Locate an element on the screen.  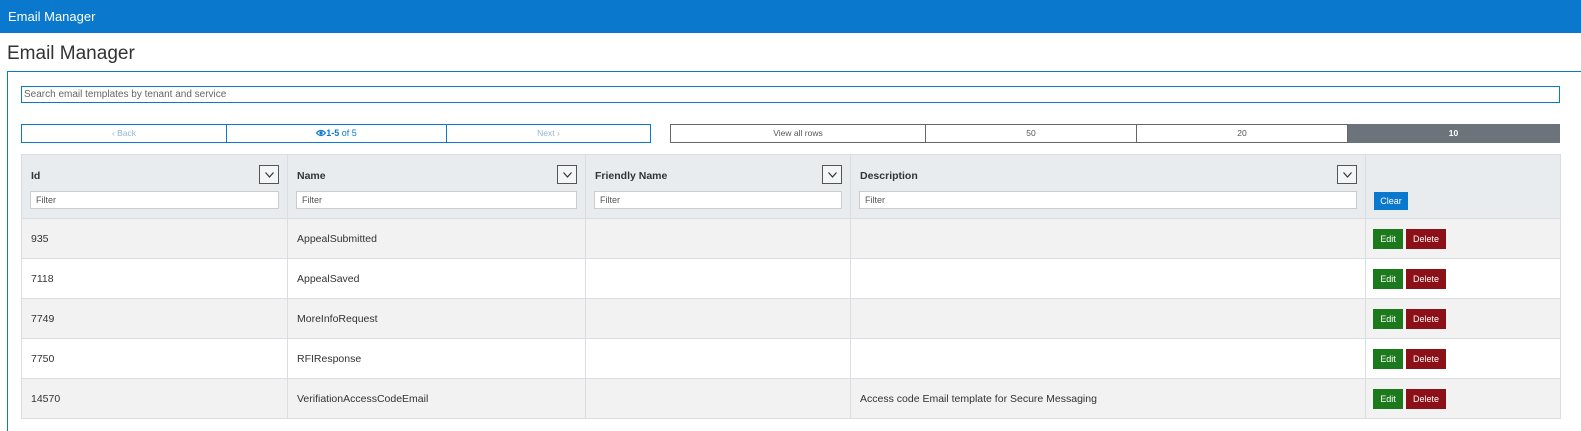
column-header-actions: Clear is located at coordinates (1463, 186).